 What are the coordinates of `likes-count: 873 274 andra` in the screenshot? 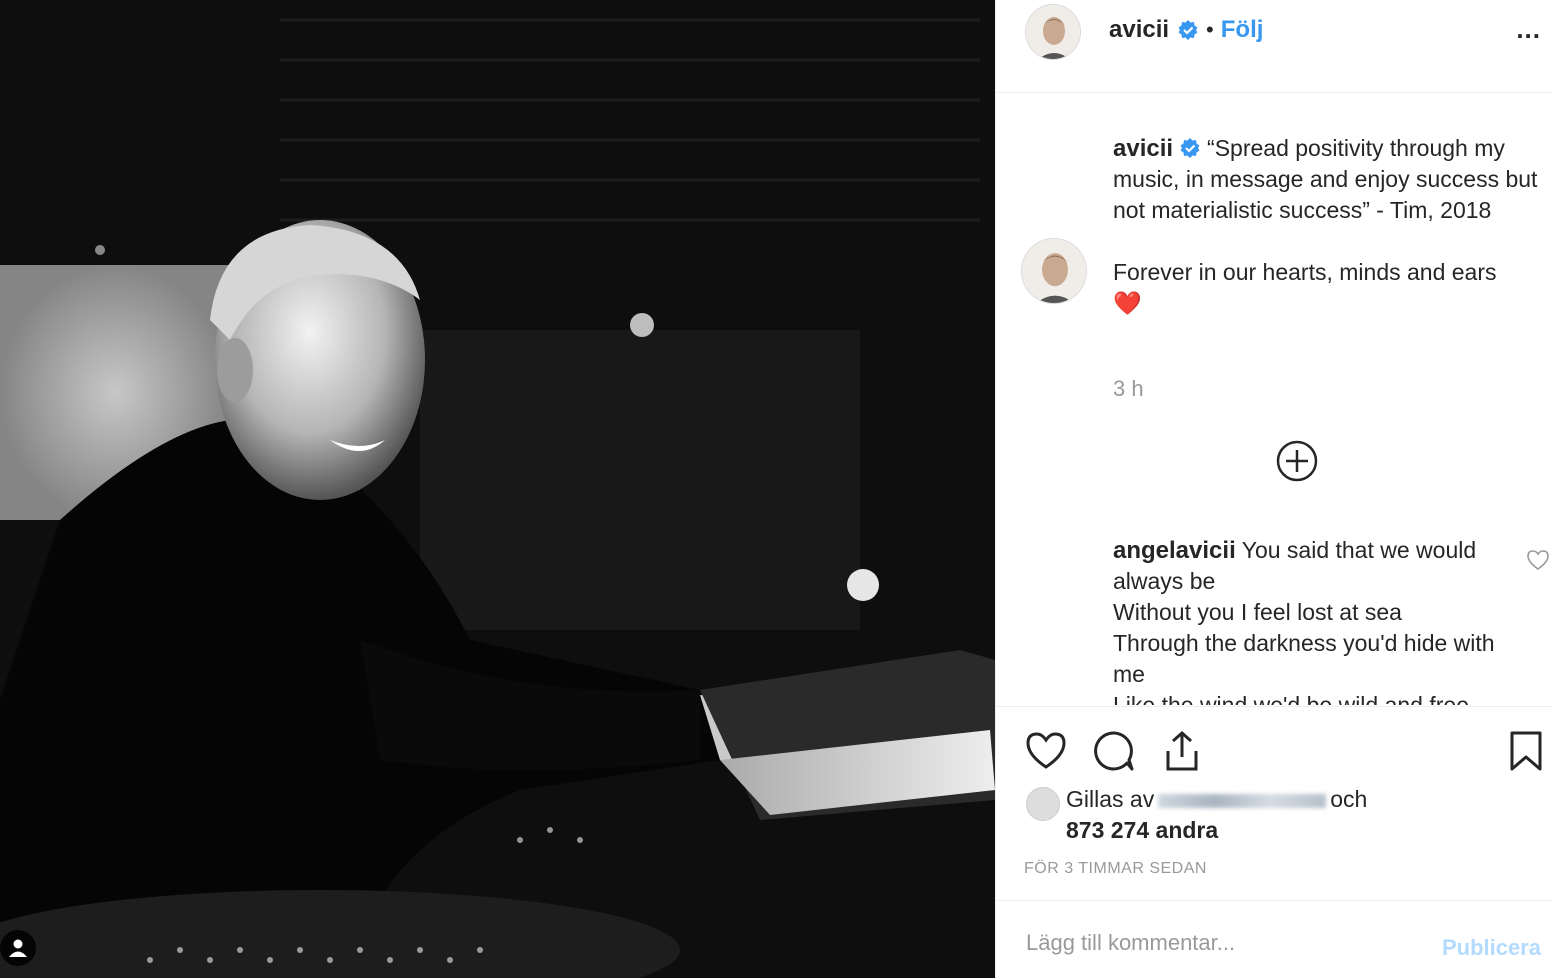 It's located at (1142, 830).